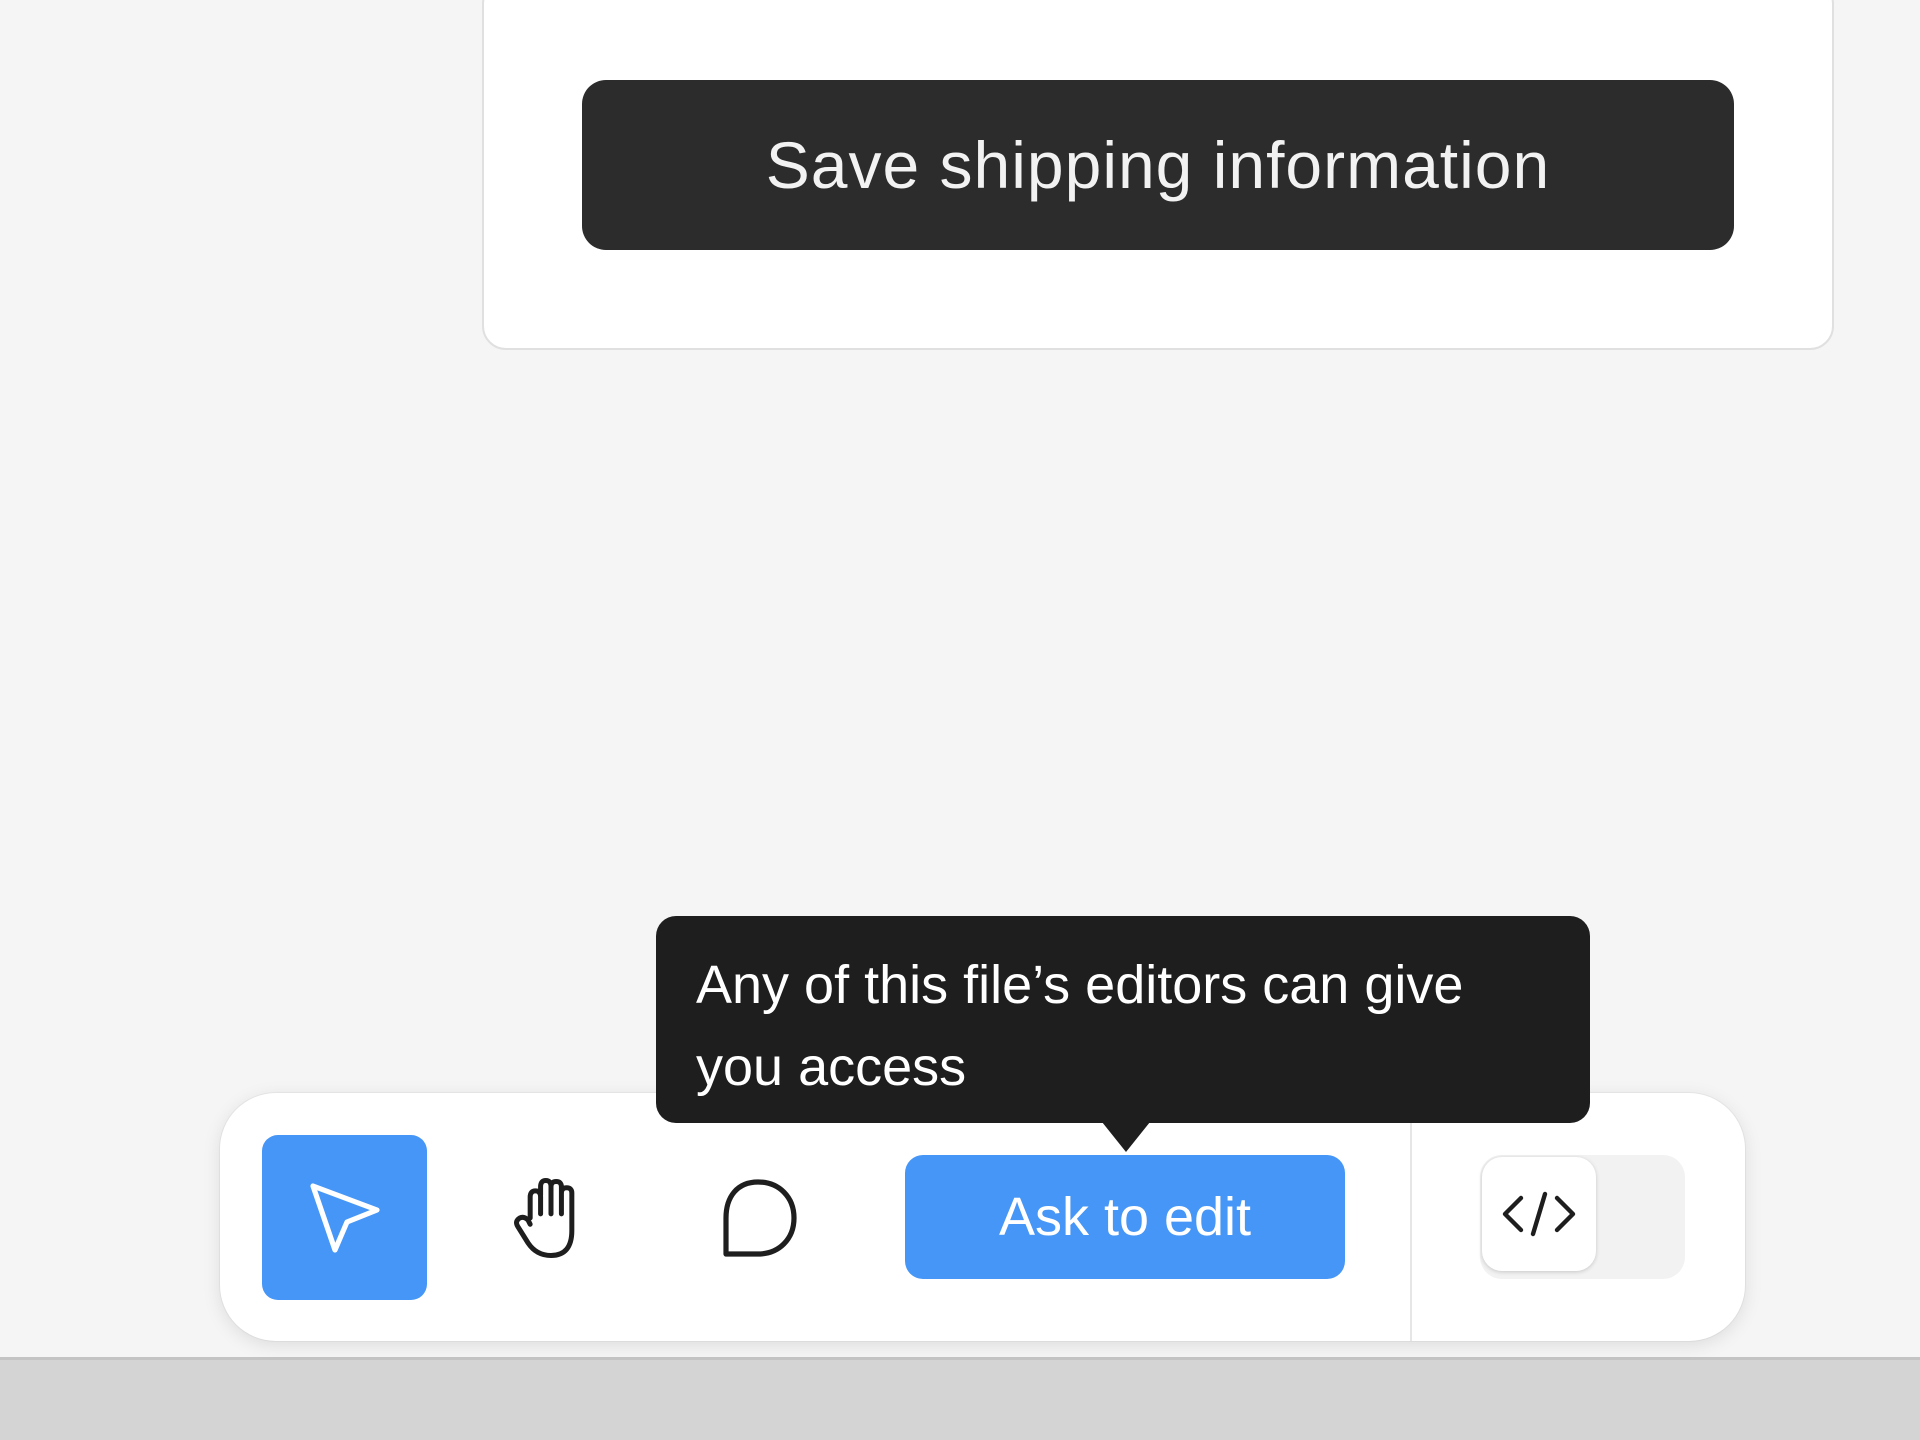  What do you see at coordinates (1126, 1137) in the screenshot?
I see `tooltip-arrow` at bounding box center [1126, 1137].